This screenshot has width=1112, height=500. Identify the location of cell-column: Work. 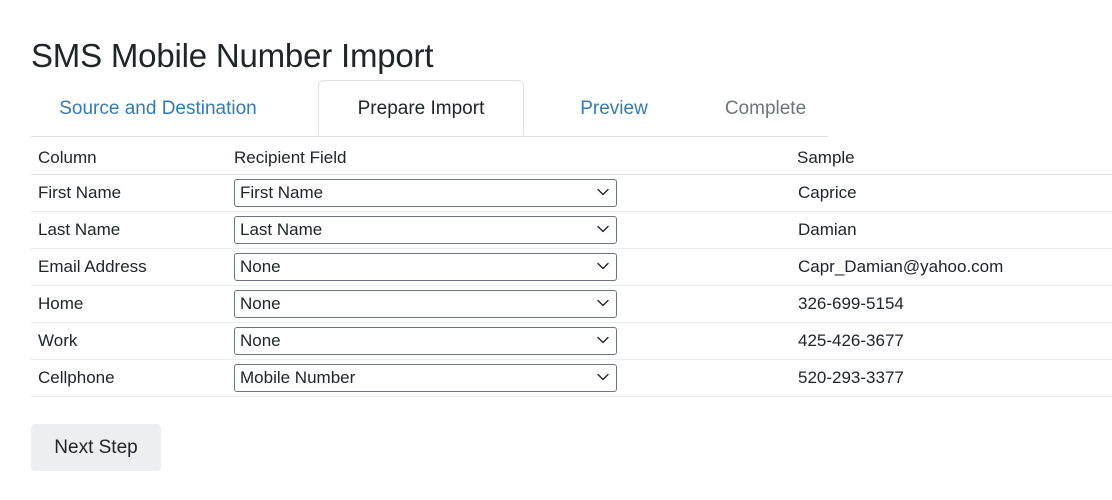
(129, 341).